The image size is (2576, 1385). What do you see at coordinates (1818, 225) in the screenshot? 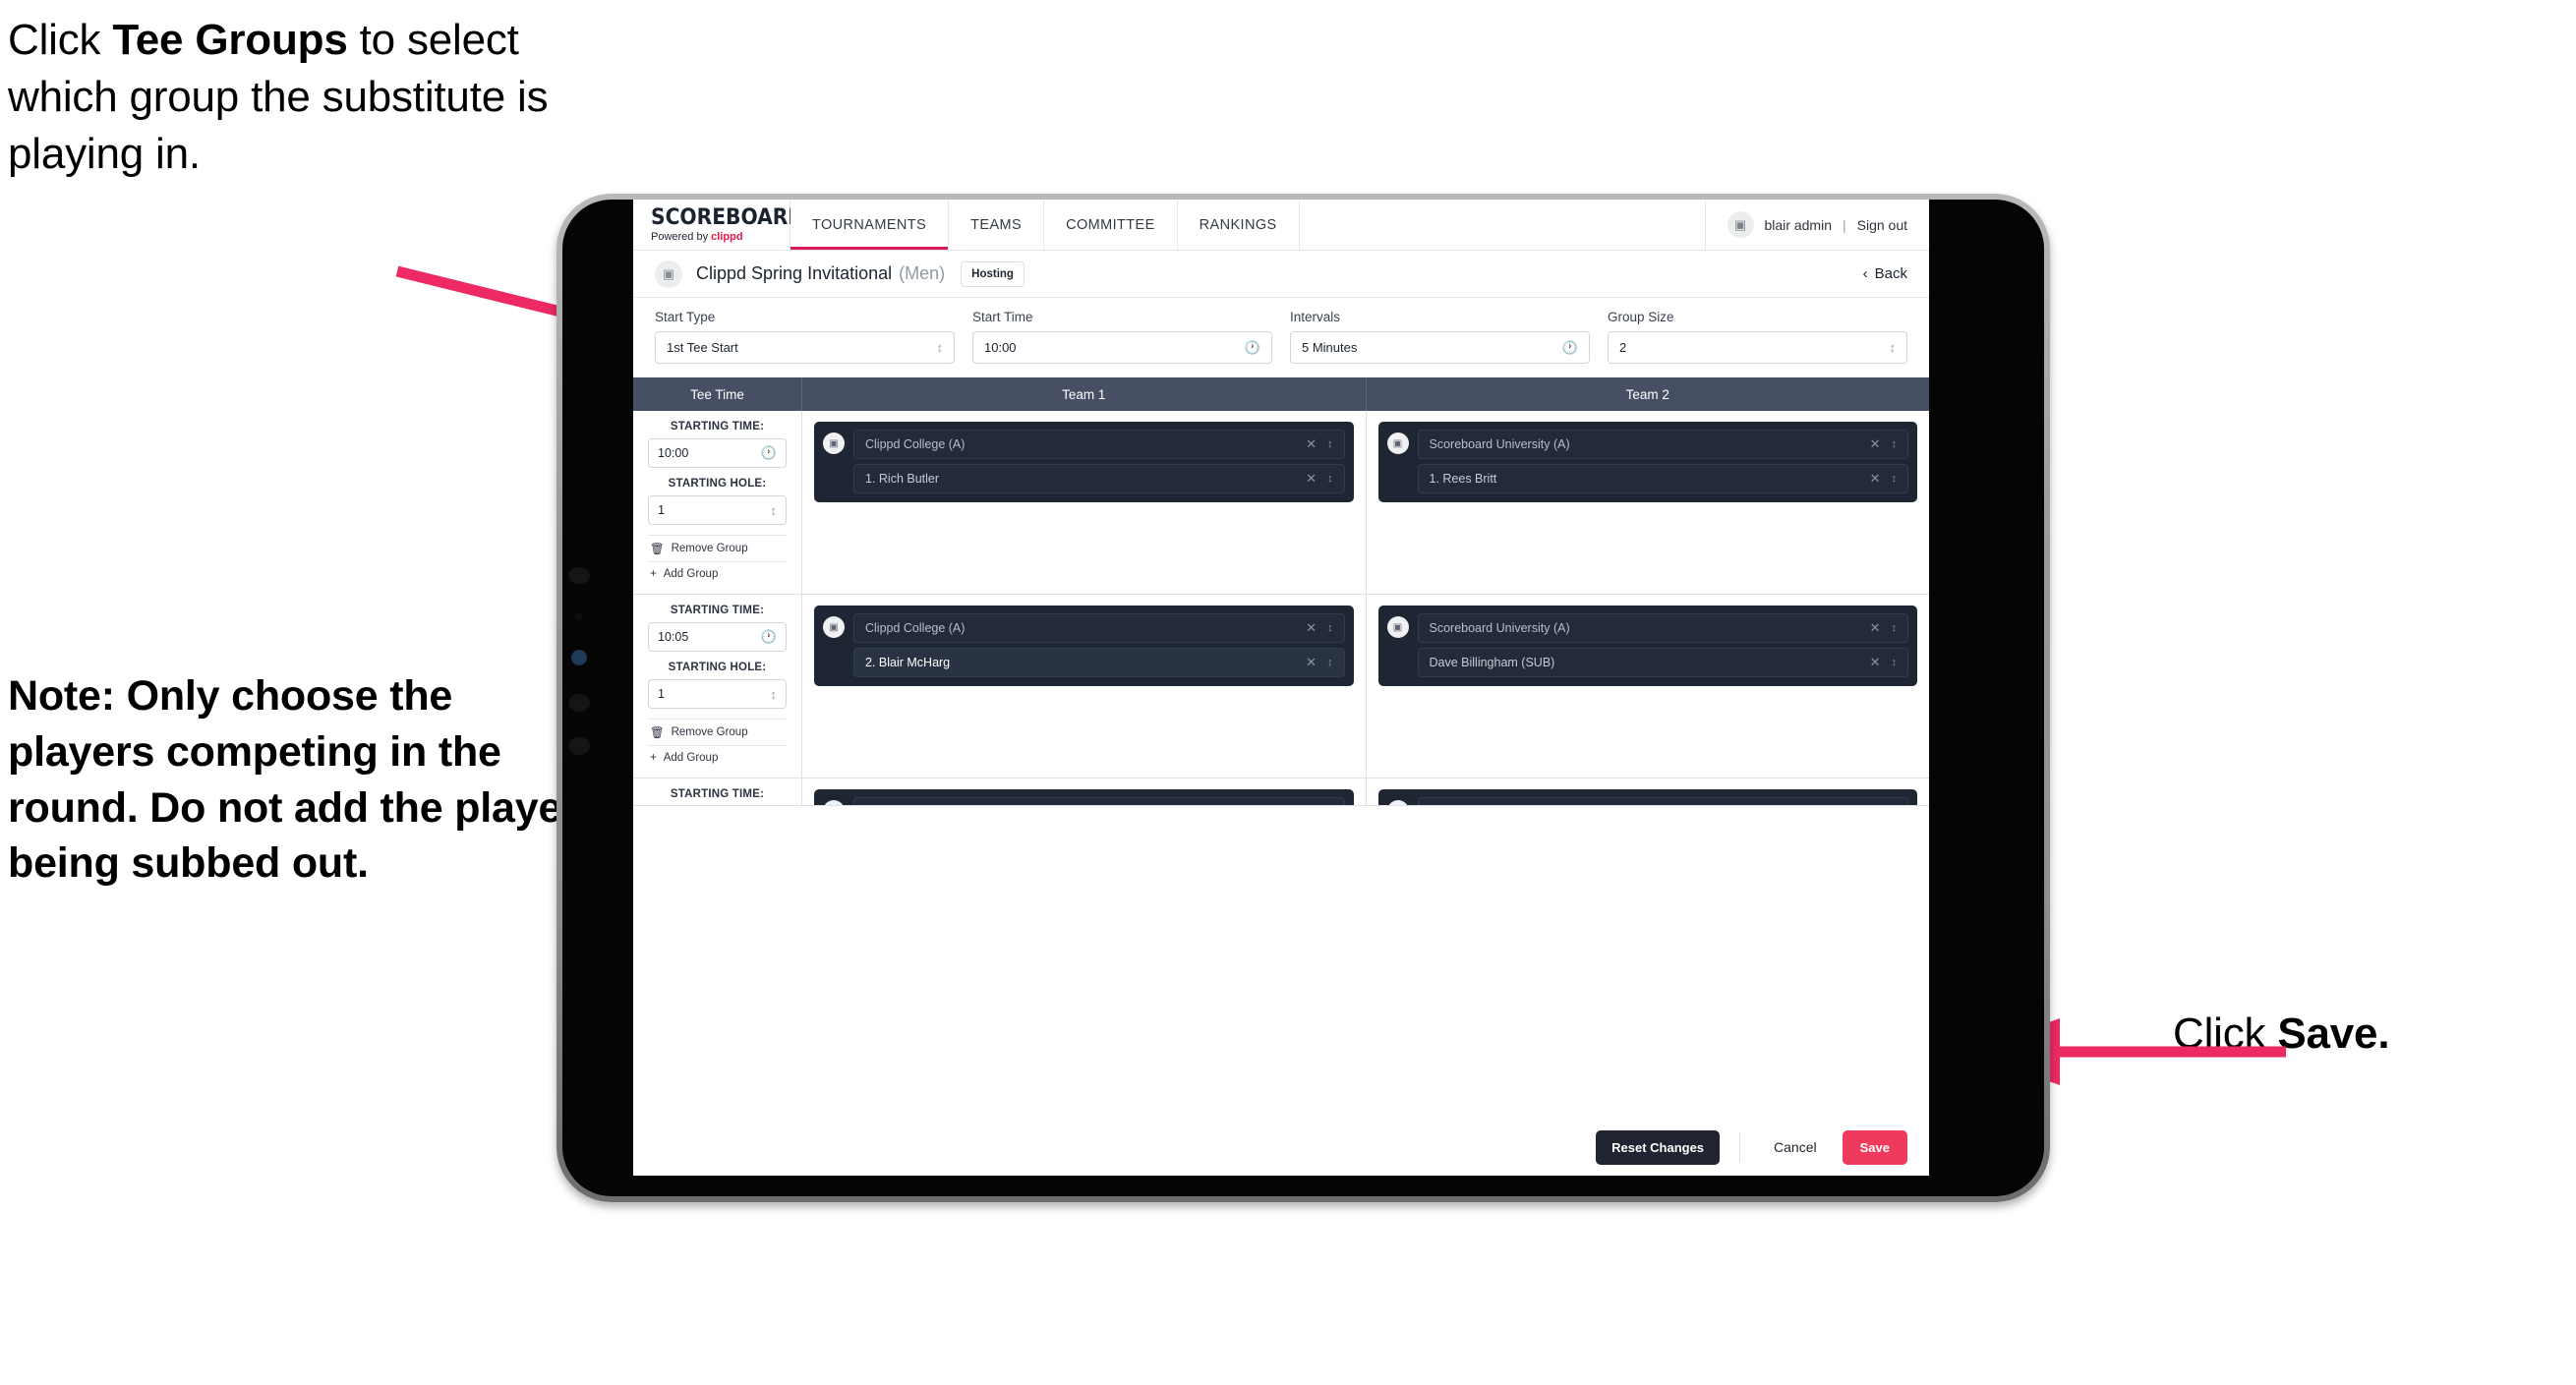
I see `user-area: ▣ blair admin | Sign out` at bounding box center [1818, 225].